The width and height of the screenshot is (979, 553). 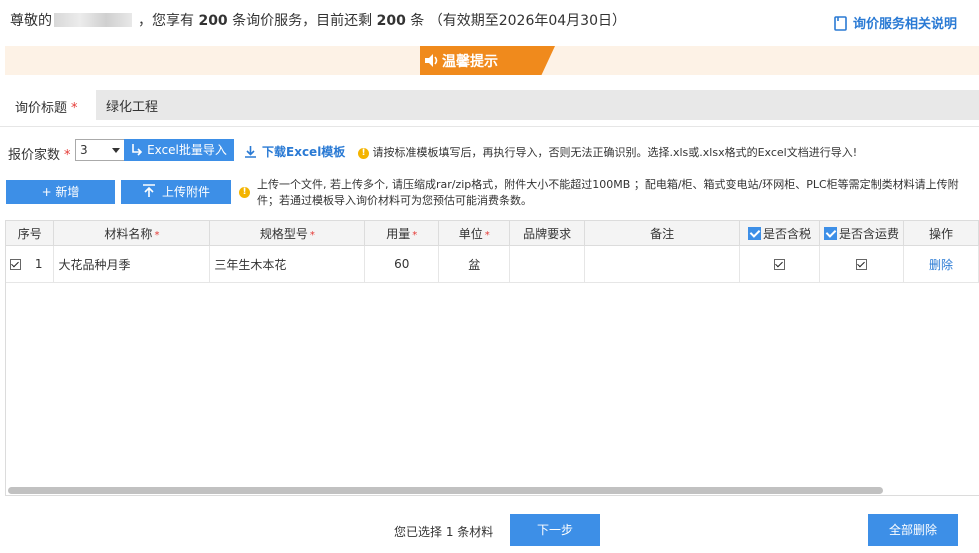 What do you see at coordinates (116, 150) in the screenshot?
I see `chevron-down-icon` at bounding box center [116, 150].